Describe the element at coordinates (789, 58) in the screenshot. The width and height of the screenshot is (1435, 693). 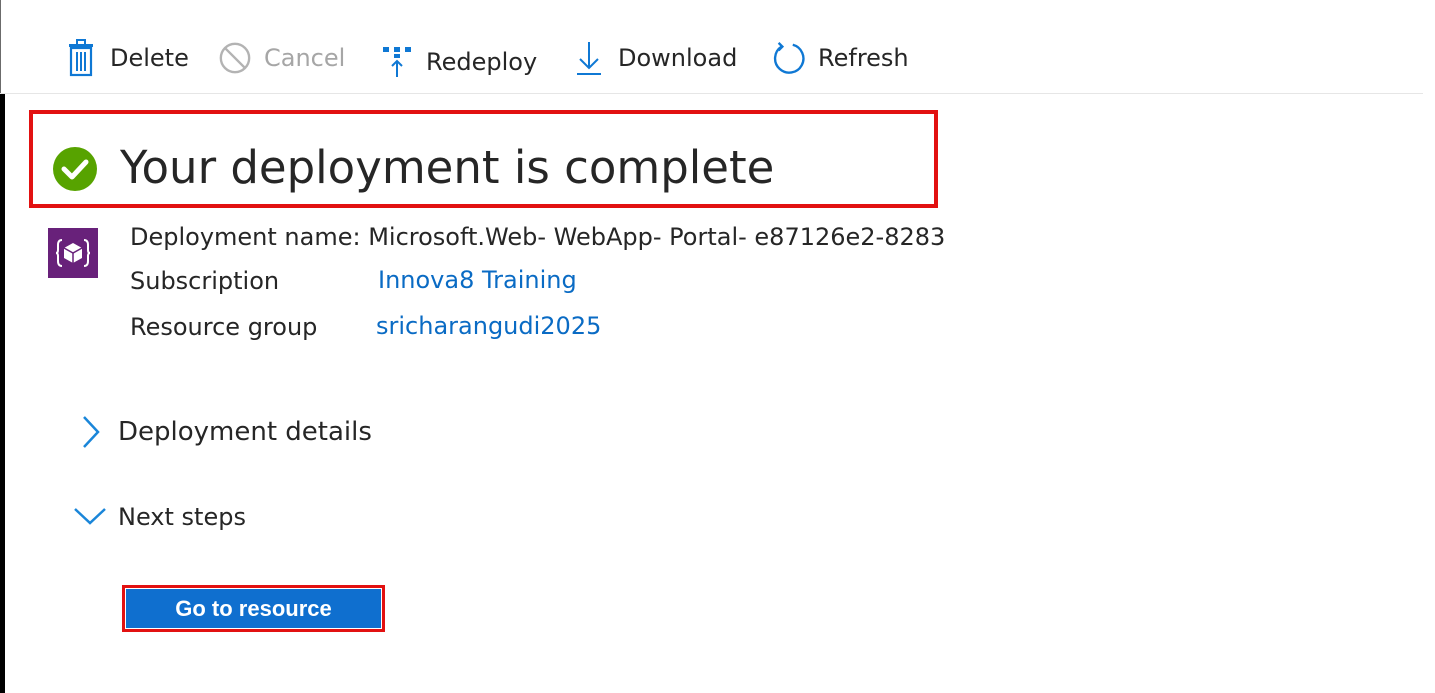
I see `refresh-icon` at that location.